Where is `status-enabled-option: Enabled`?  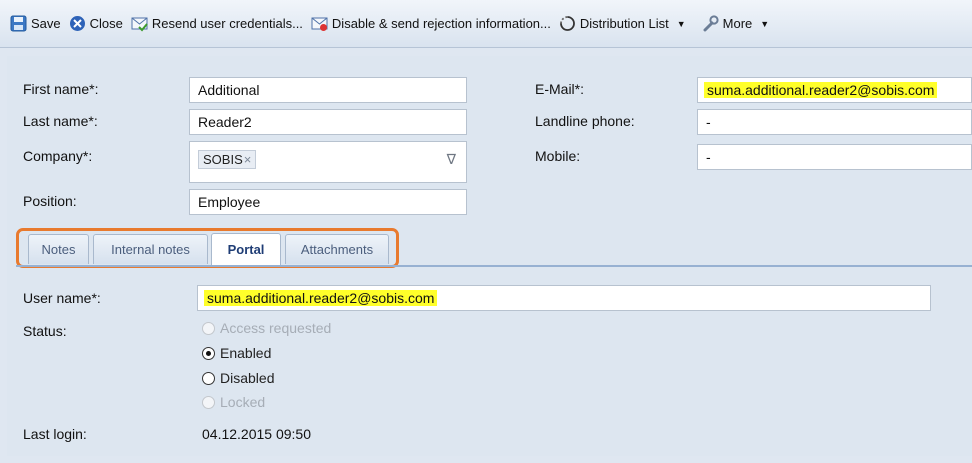 status-enabled-option: Enabled is located at coordinates (236, 353).